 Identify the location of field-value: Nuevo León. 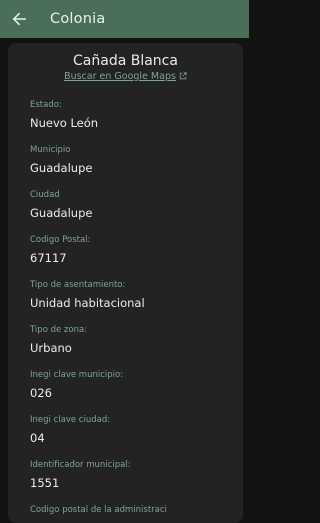
(64, 123).